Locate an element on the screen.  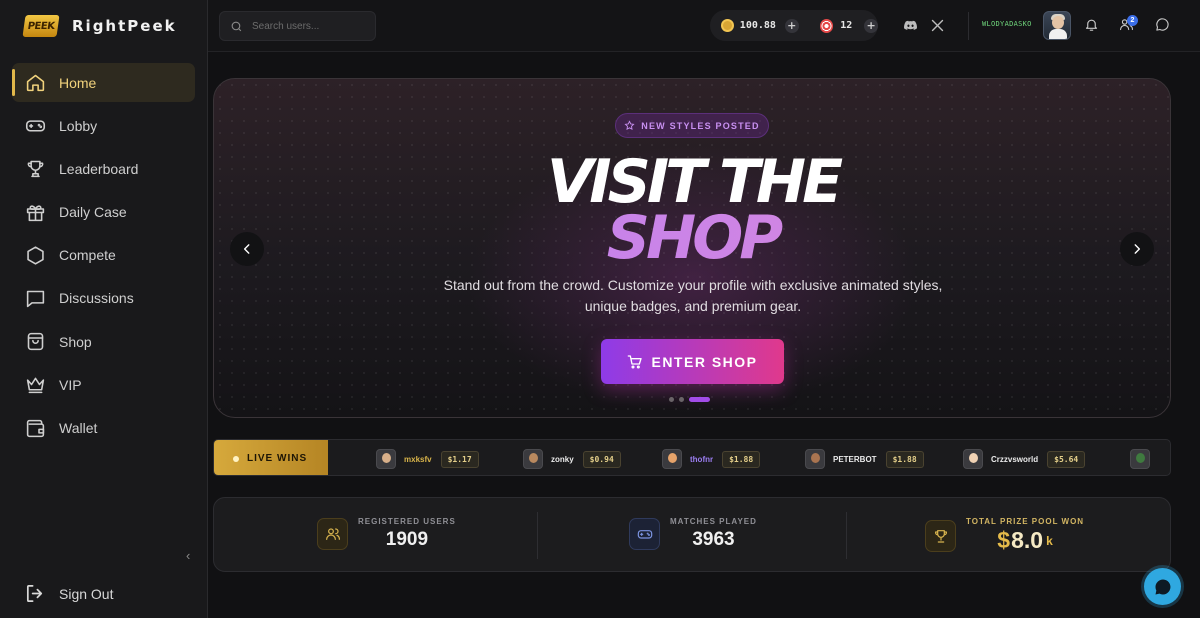
nav-item-discussions: Discussions is located at coordinates (103, 298).